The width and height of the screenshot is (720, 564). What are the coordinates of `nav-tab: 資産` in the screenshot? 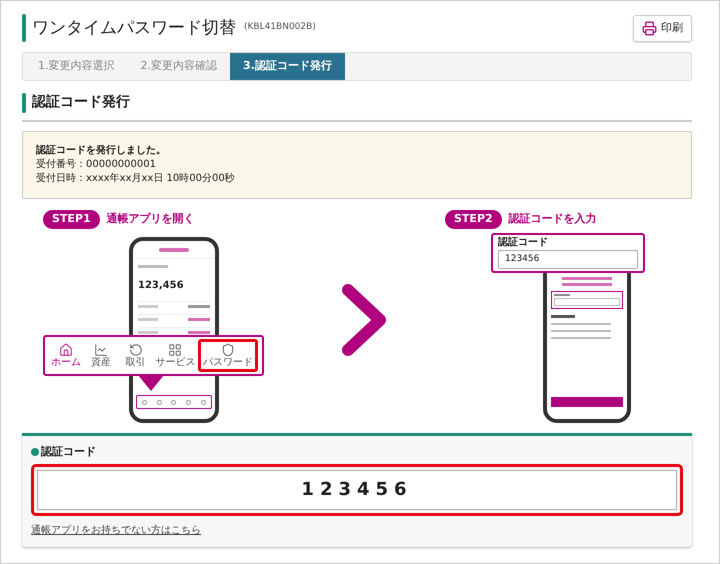 It's located at (101, 355).